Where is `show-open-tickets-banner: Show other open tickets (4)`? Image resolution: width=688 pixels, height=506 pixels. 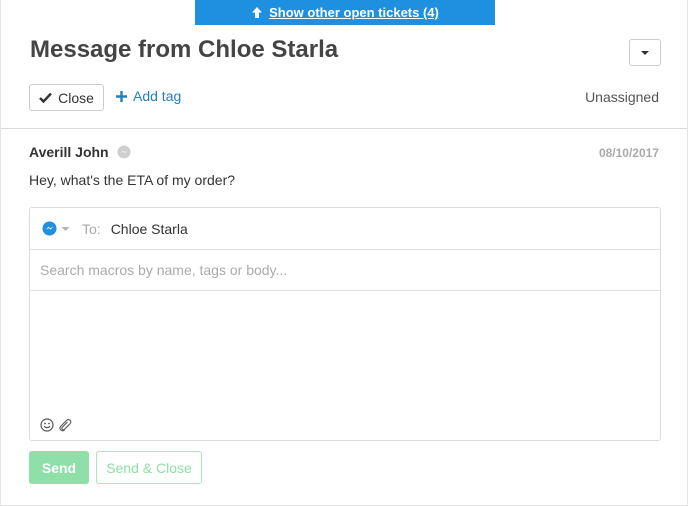 show-open-tickets-banner: Show other open tickets (4) is located at coordinates (345, 12).